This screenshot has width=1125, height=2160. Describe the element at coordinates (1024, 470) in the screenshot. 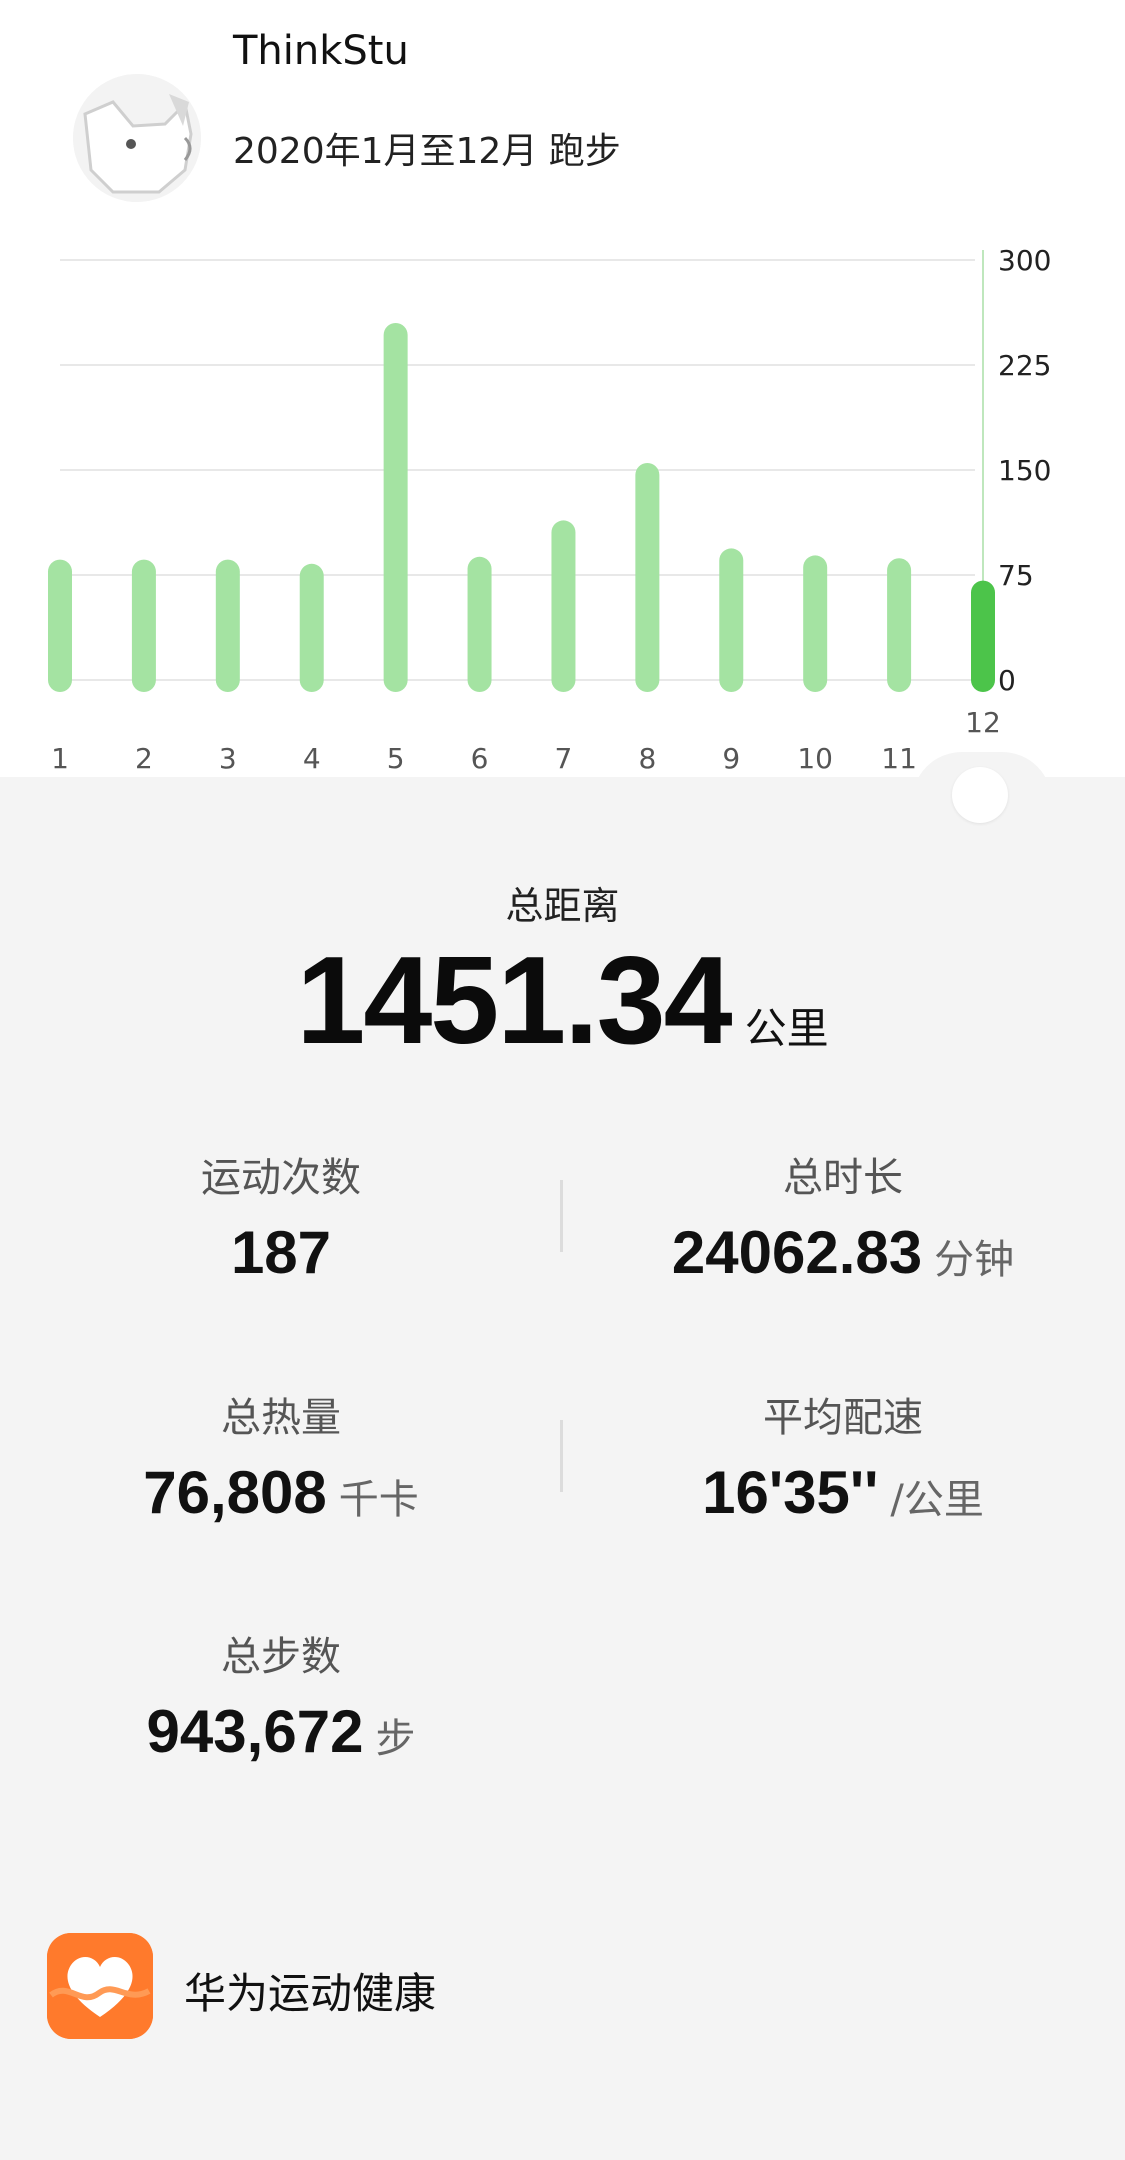

I see `y-tick-label: 150` at that location.